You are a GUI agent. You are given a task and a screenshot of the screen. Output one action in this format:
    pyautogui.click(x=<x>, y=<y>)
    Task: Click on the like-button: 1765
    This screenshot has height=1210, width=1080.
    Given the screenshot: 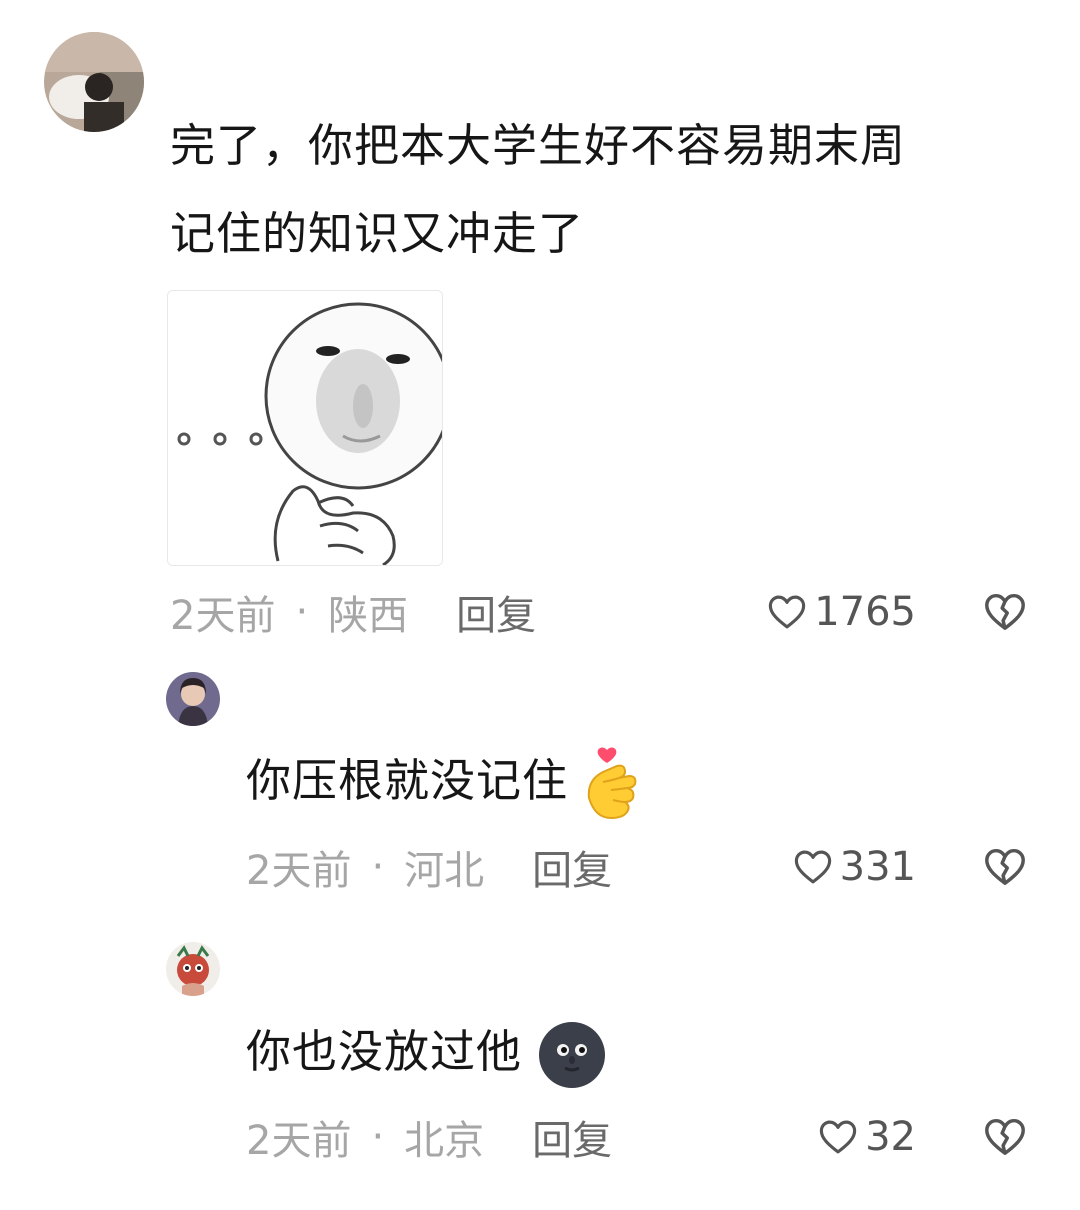 What is the action you would take?
    pyautogui.click(x=828, y=612)
    